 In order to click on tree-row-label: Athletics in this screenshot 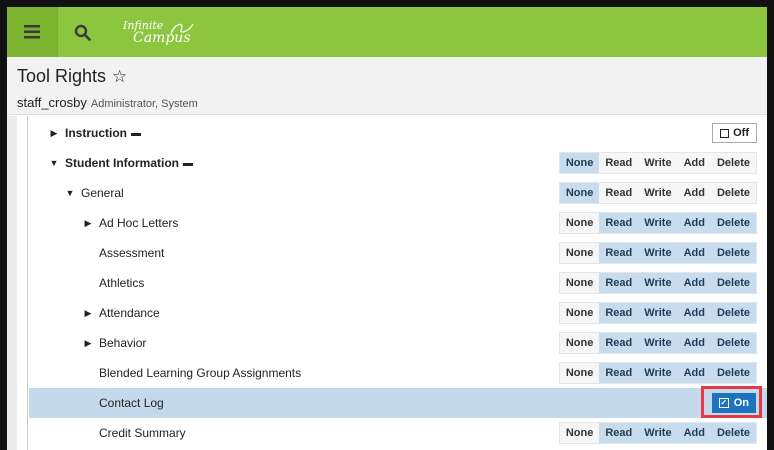, I will do `click(122, 283)`.